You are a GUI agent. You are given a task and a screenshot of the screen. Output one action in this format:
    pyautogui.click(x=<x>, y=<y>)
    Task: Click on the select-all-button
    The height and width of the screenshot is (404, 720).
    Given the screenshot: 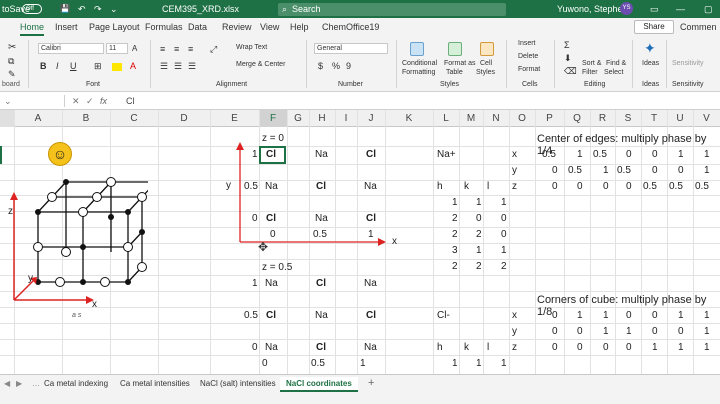 What is the action you would take?
    pyautogui.click(x=7, y=118)
    